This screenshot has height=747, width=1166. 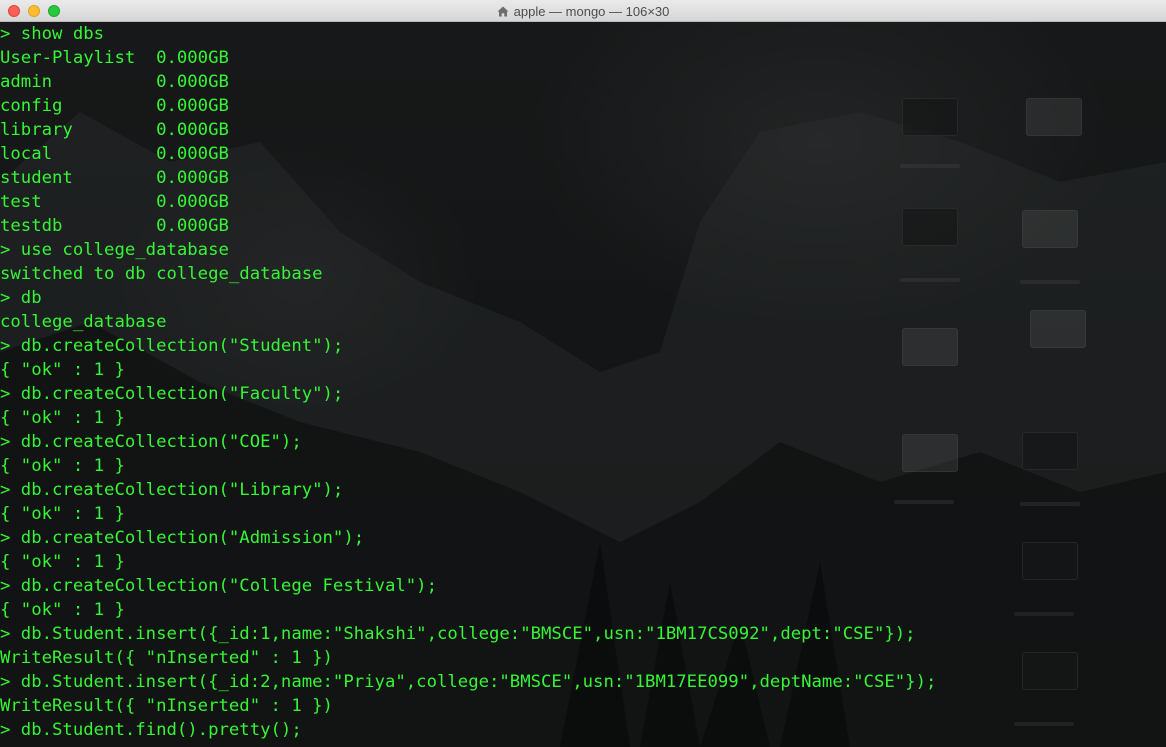 I want to click on terminal-line: > db.createCollection("Library");, so click(x=172, y=490).